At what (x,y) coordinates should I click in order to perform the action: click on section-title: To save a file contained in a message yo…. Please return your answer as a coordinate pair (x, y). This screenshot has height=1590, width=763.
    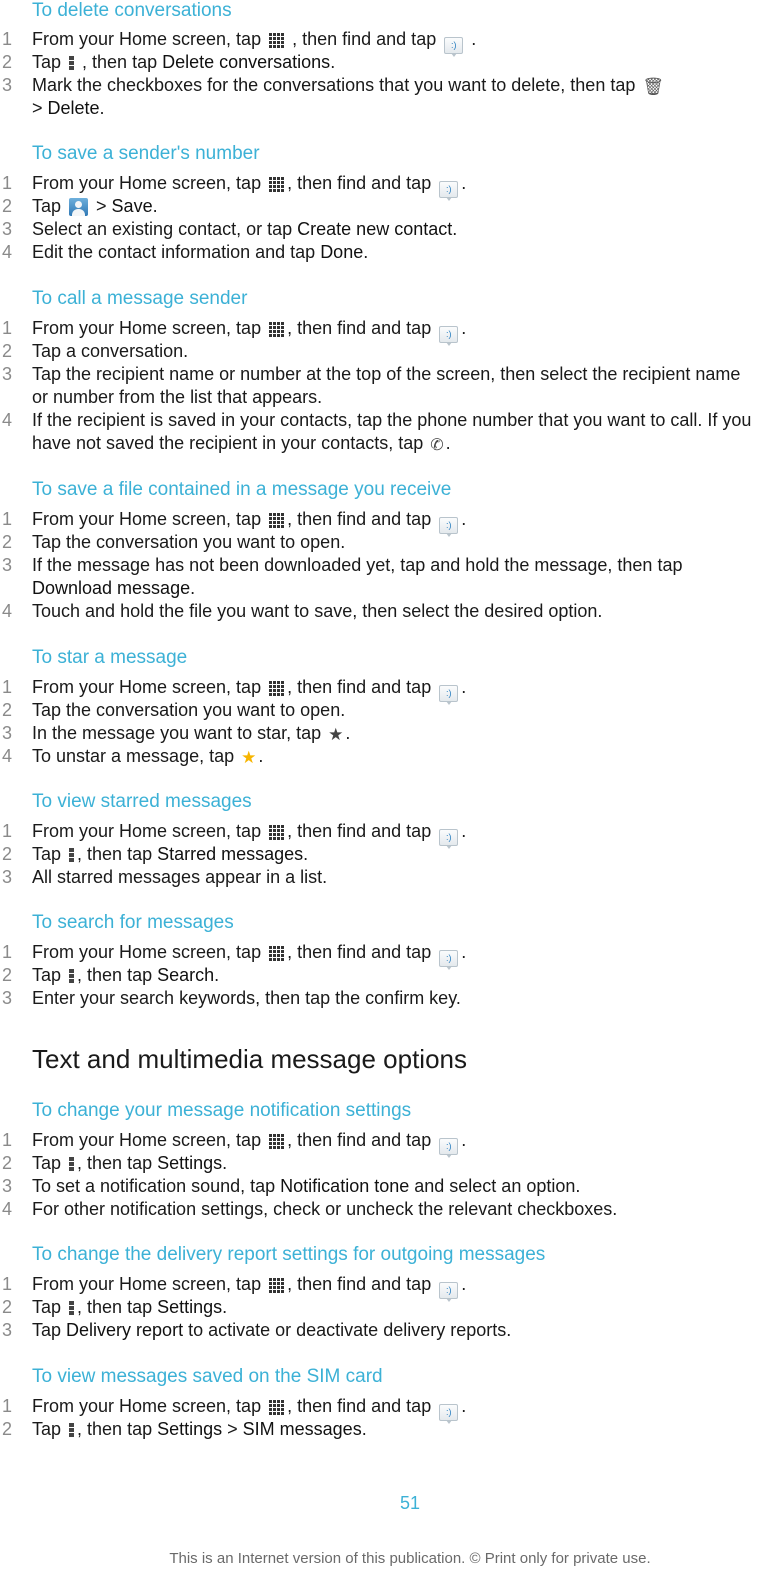
    Looking at the image, I should click on (242, 489).